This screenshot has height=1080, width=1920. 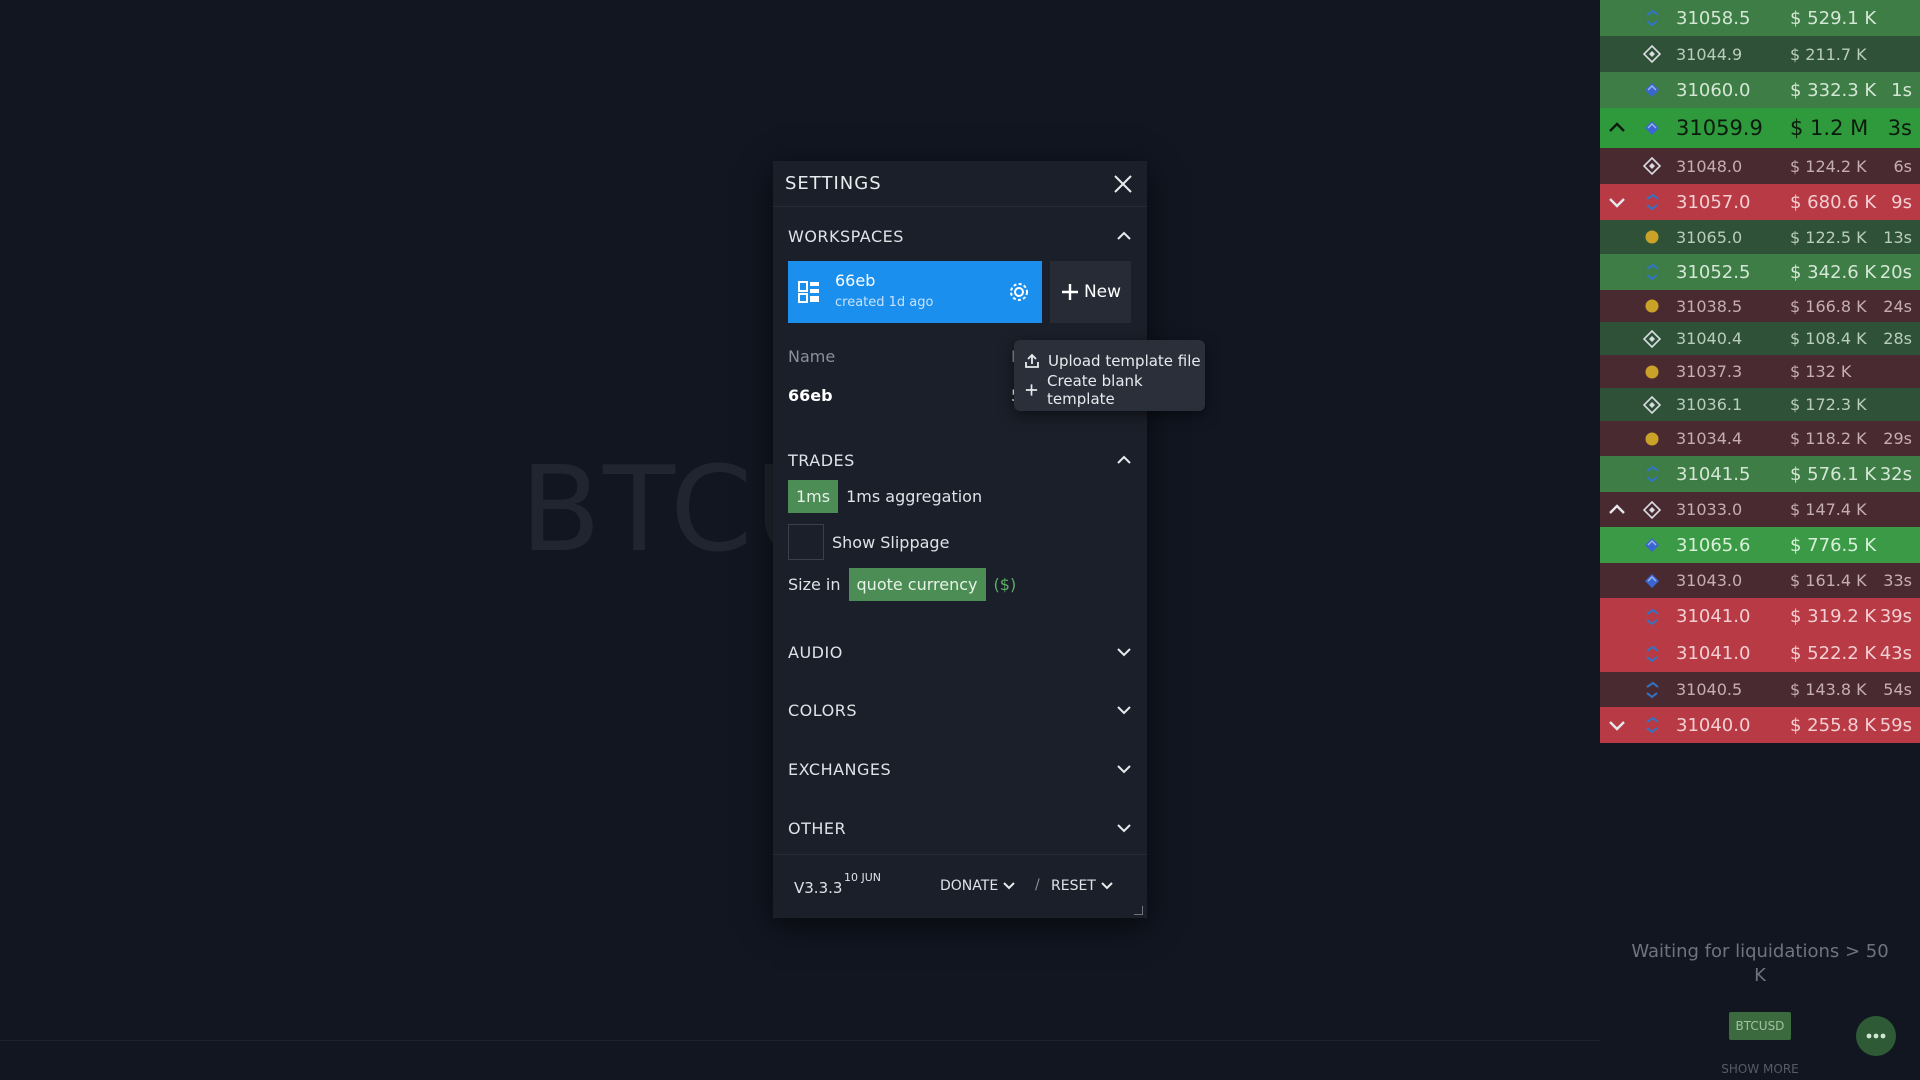 I want to click on trade-row: 31060.0 $ 332.3 K 1s, so click(x=1760, y=90).